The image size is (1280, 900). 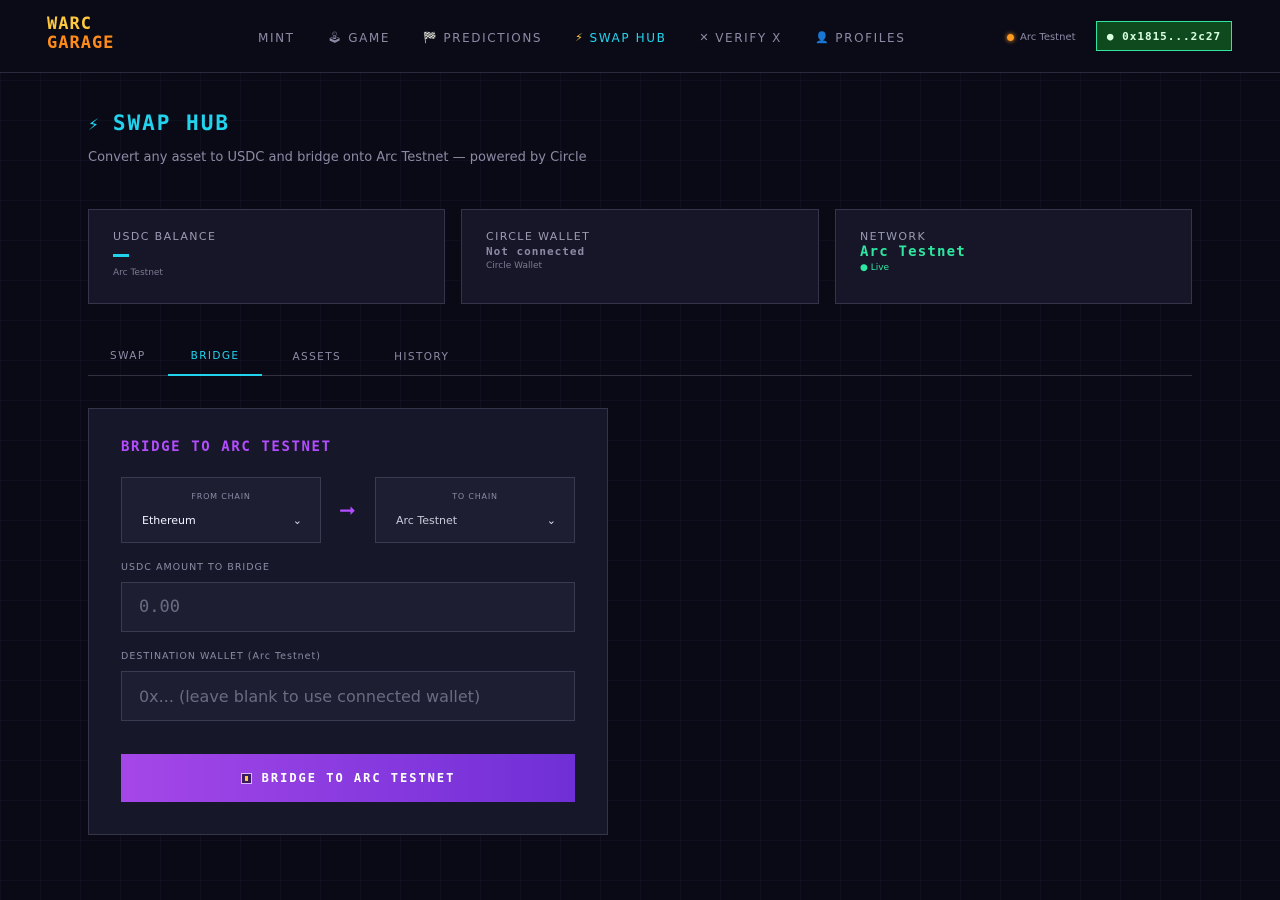 What do you see at coordinates (221, 496) in the screenshot?
I see `from-chain-label: FROM CHAIN` at bounding box center [221, 496].